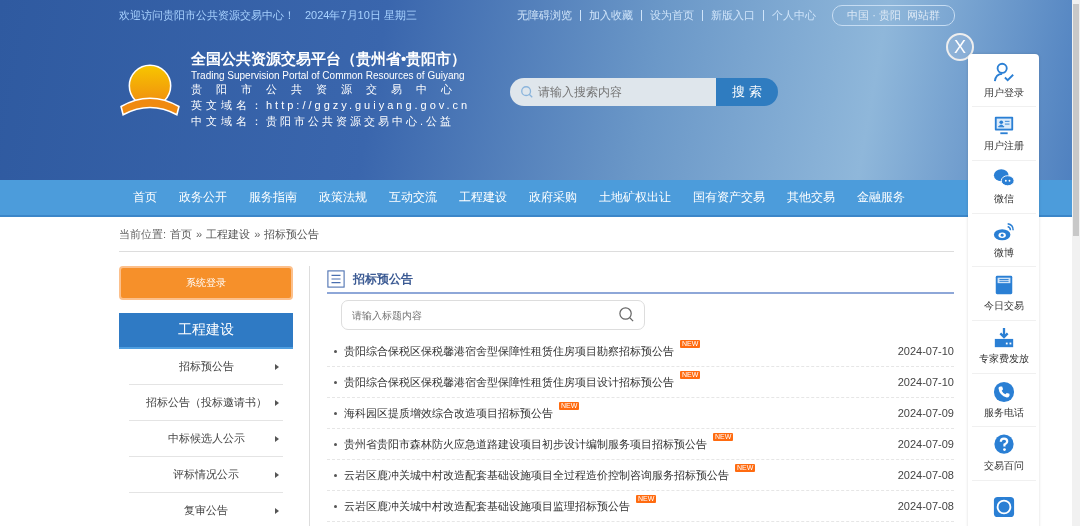 The height and width of the screenshot is (526, 1080). What do you see at coordinates (228, 105) in the screenshot?
I see `domain-label: 英文域名：` at bounding box center [228, 105].